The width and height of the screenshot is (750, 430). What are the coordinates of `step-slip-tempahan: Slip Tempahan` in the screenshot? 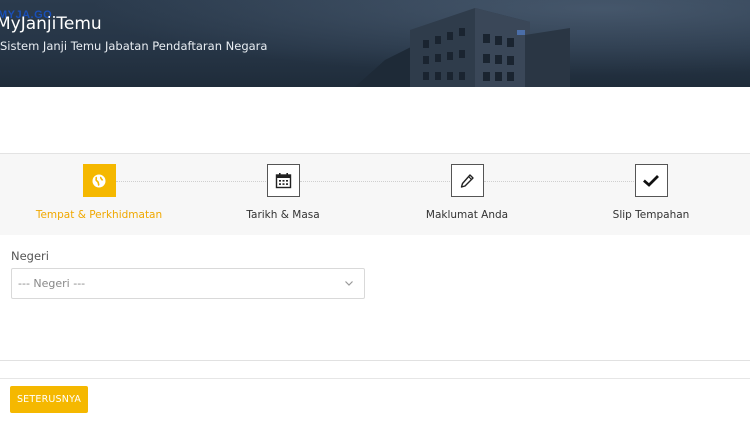 It's located at (651, 192).